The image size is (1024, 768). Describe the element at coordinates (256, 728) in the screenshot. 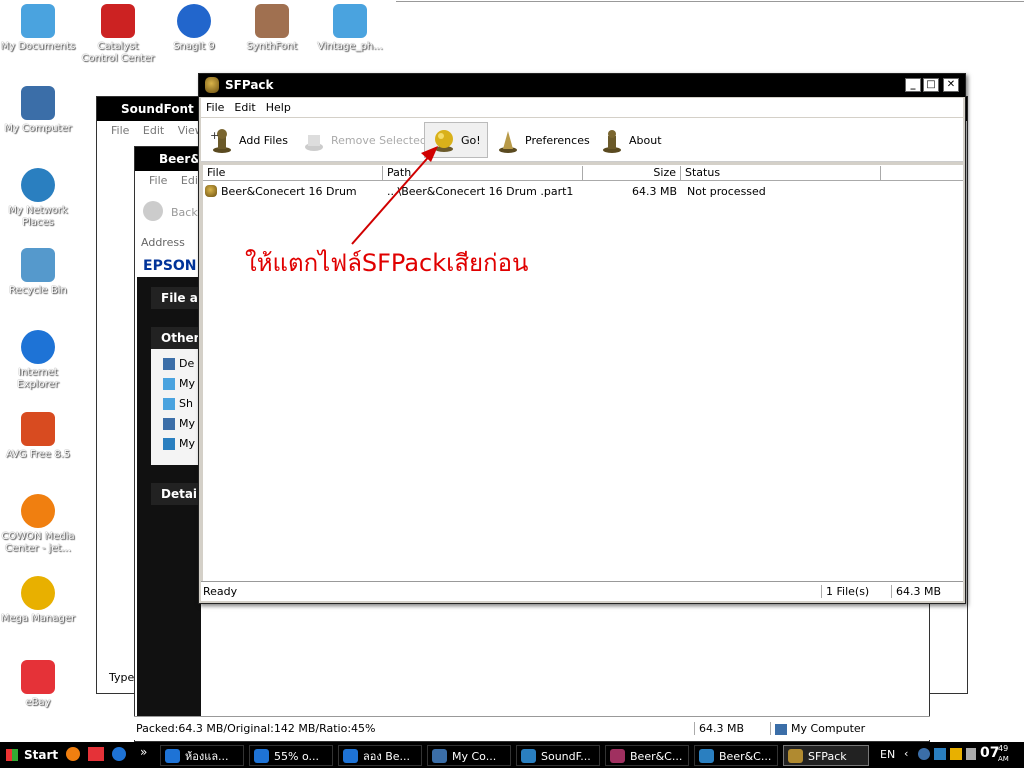

I see `packed-ratio: Packed:64.3 MB/Original:142 MB/Ratio:45%` at that location.